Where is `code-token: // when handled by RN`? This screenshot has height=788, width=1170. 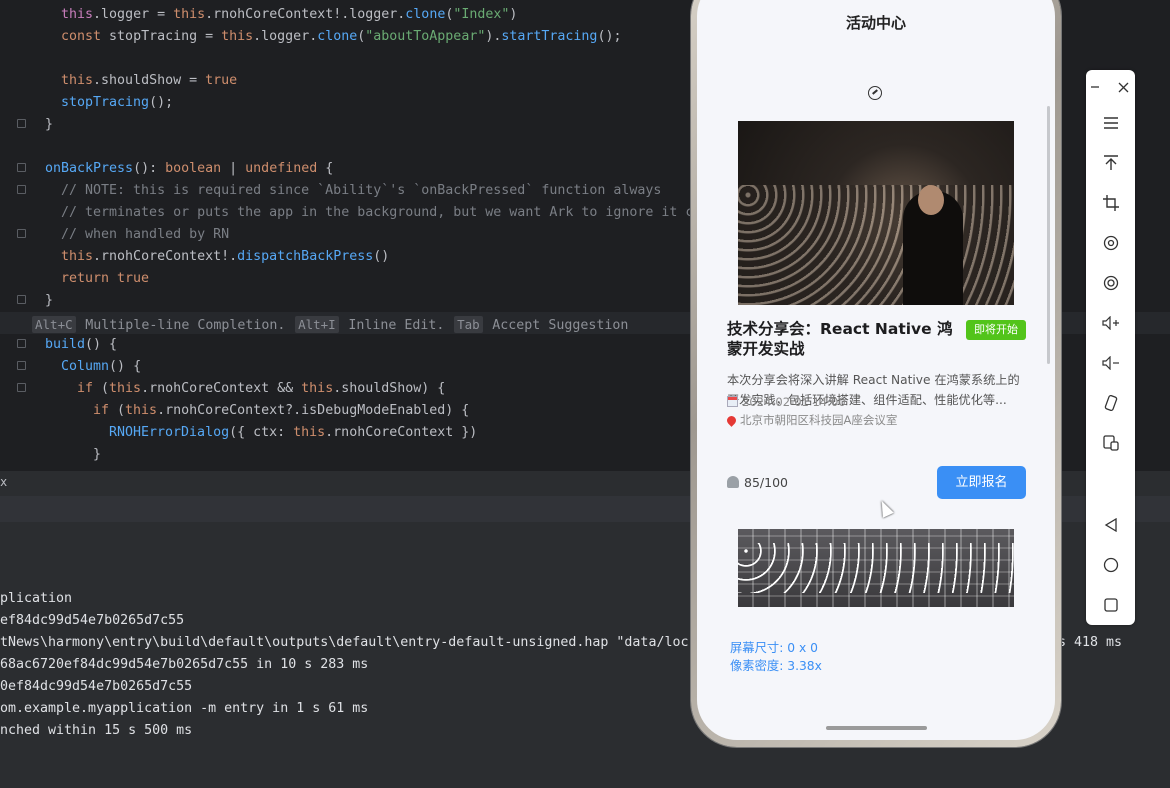 code-token: // when handled by RN is located at coordinates (145, 234).